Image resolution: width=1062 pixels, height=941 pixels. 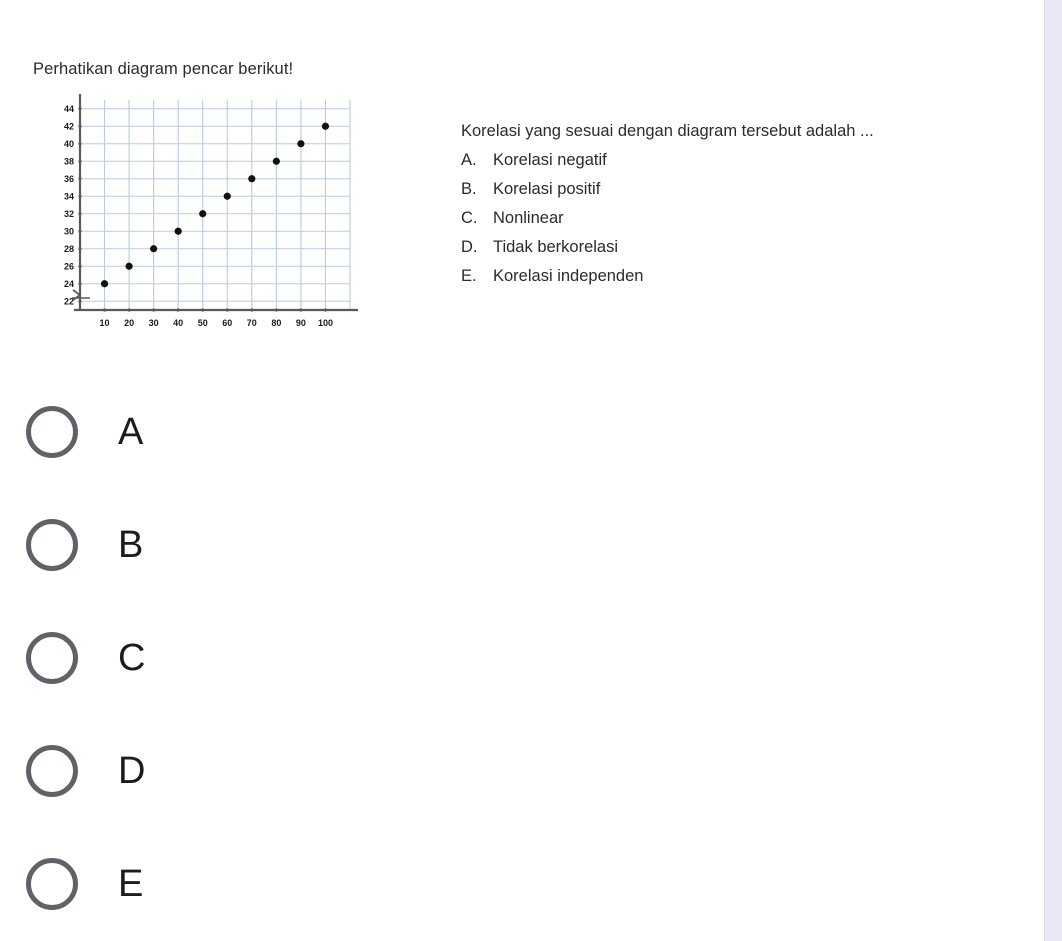 What do you see at coordinates (469, 160) in the screenshot?
I see `question-option-letter: A.` at bounding box center [469, 160].